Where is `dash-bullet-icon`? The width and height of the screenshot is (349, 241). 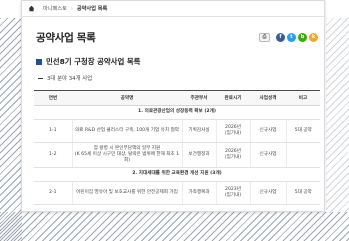
dash-bullet-icon is located at coordinates (40, 78).